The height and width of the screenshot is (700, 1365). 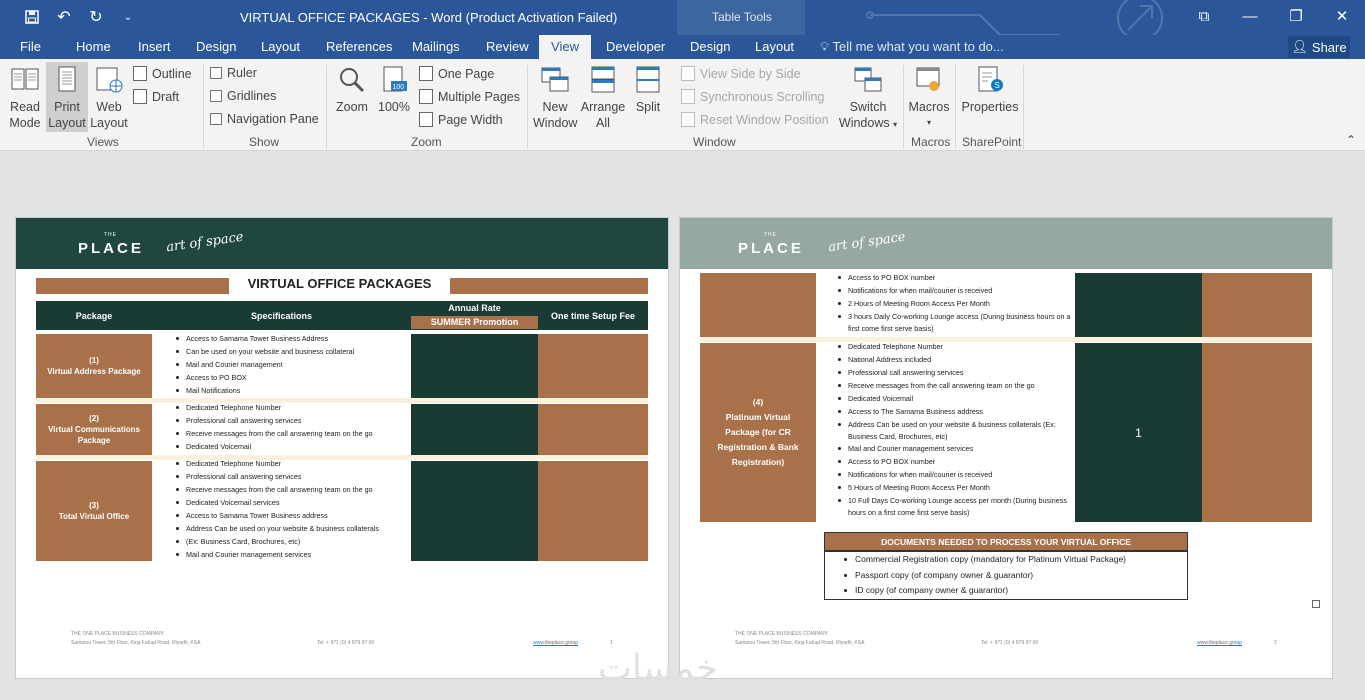 I want to click on zoom-button: Zoom, so click(x=352, y=90).